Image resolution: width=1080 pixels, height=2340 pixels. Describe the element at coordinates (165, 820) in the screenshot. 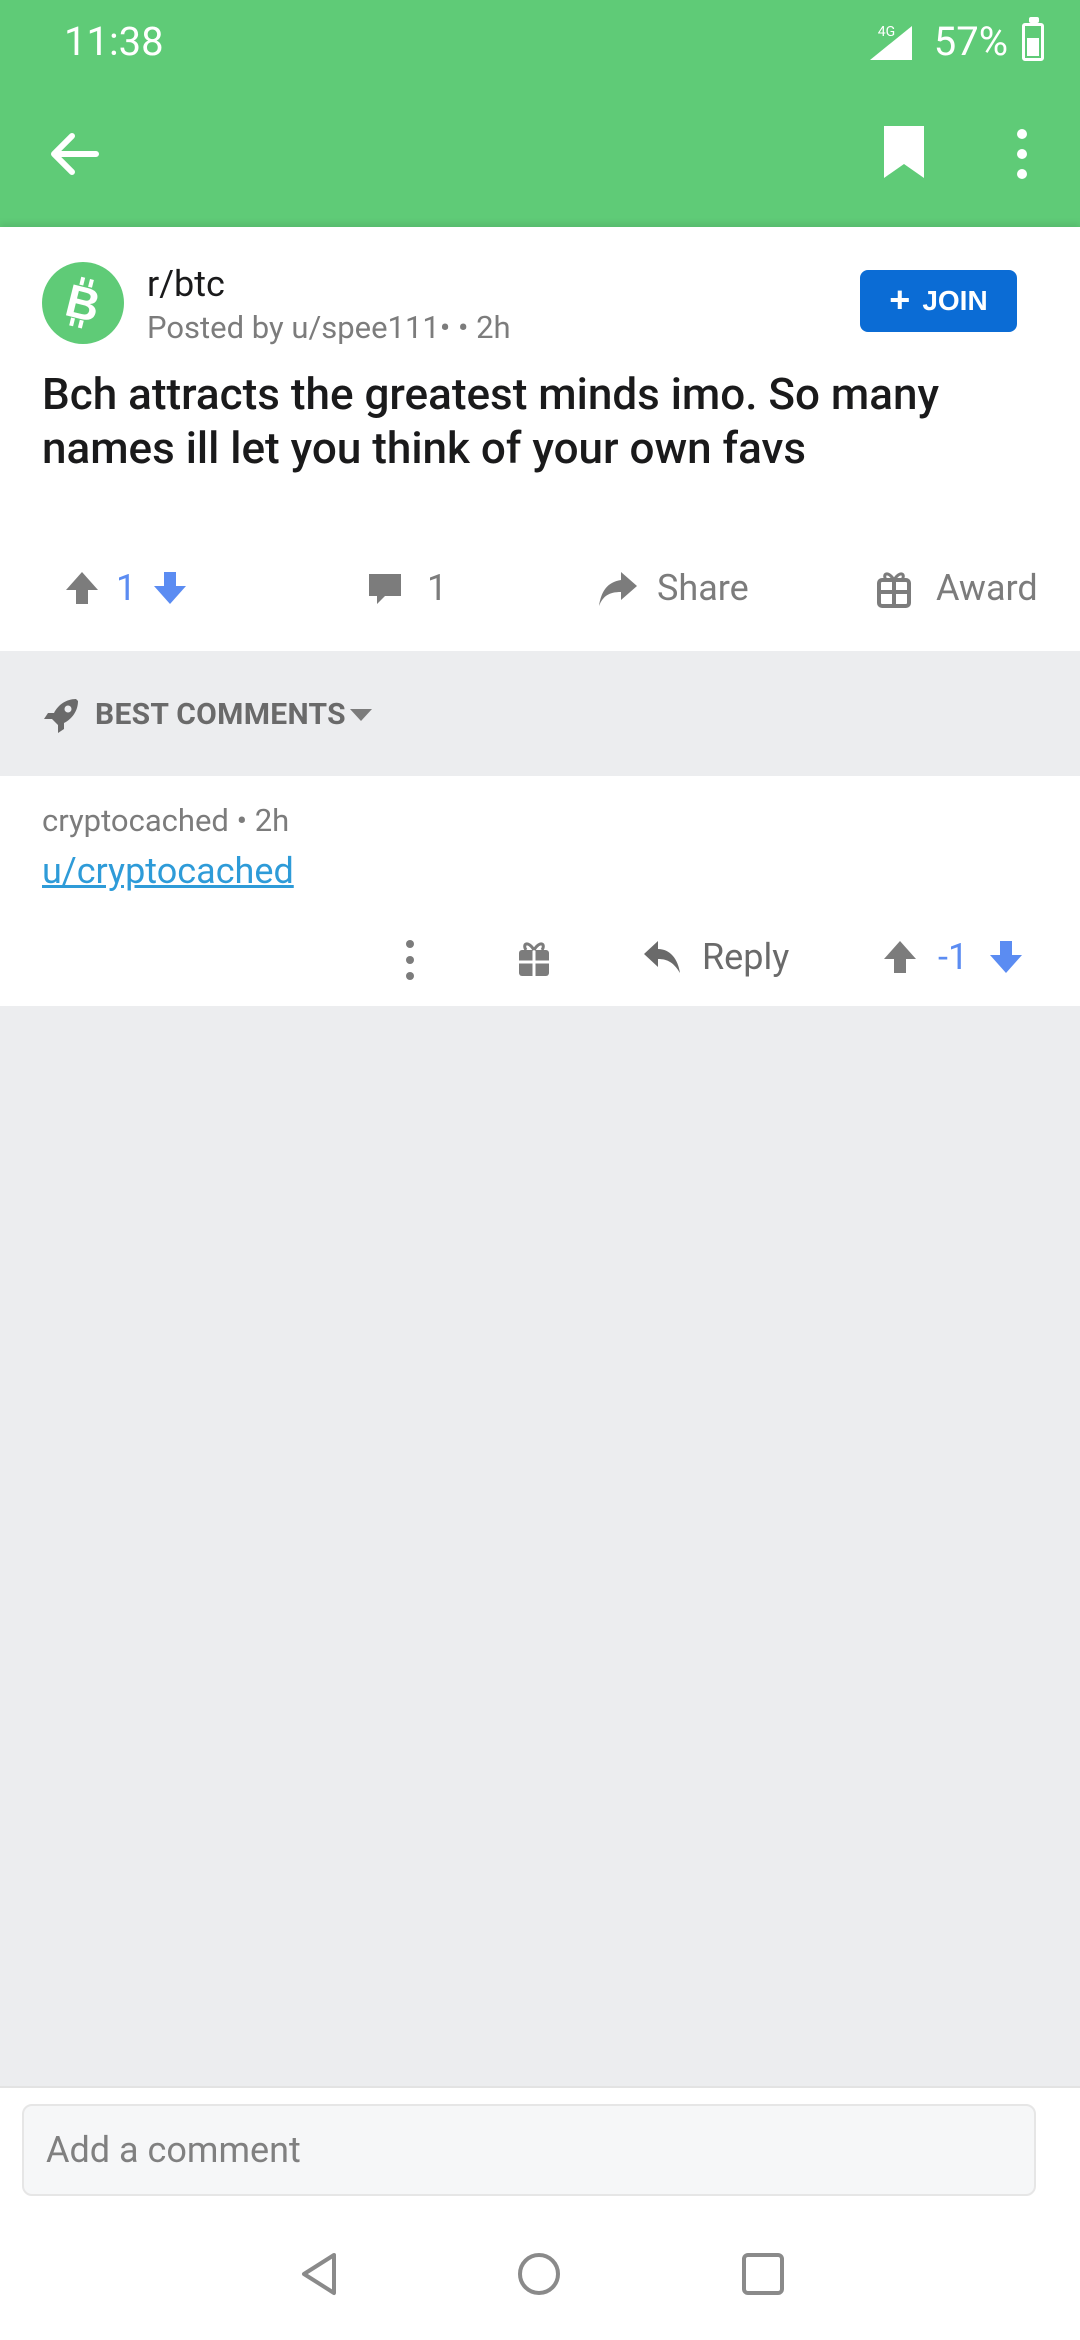

I see `comment-meta: cryptocached • 2h` at that location.